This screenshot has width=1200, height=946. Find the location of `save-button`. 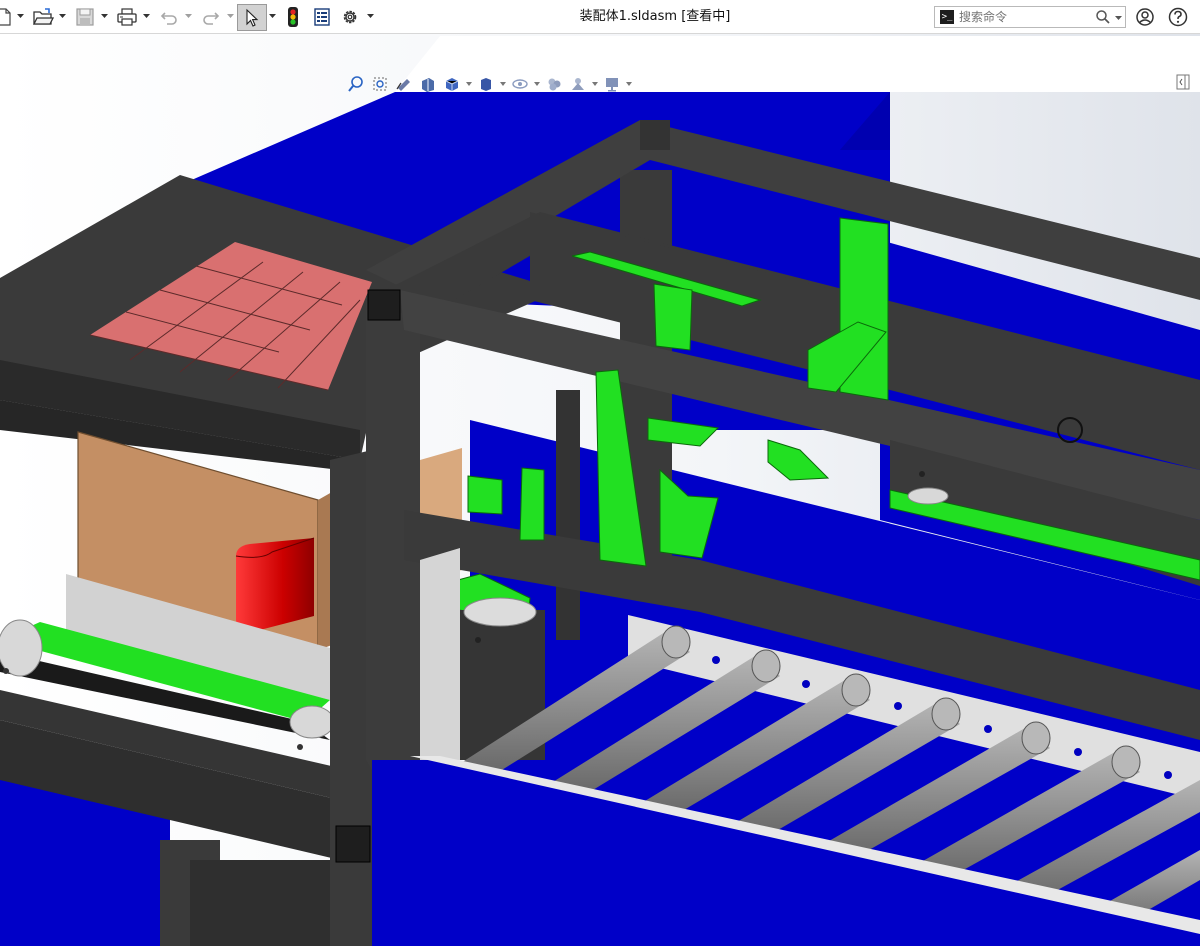

save-button is located at coordinates (85, 17).